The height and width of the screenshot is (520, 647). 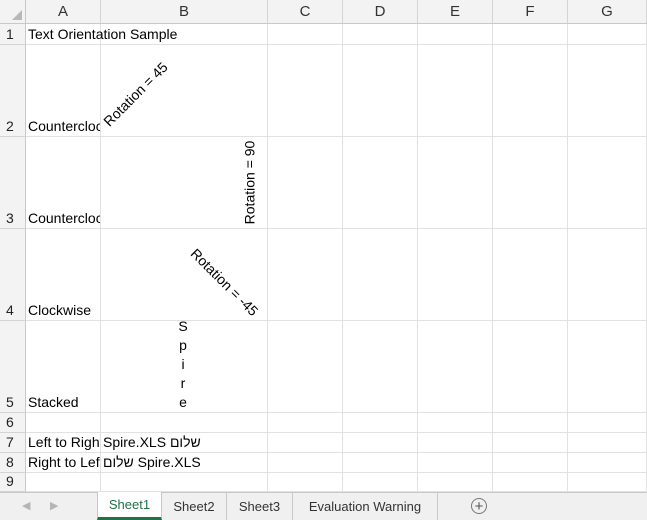 What do you see at coordinates (365, 506) in the screenshot?
I see `tab-evaluation-warning: Evaluation Warning` at bounding box center [365, 506].